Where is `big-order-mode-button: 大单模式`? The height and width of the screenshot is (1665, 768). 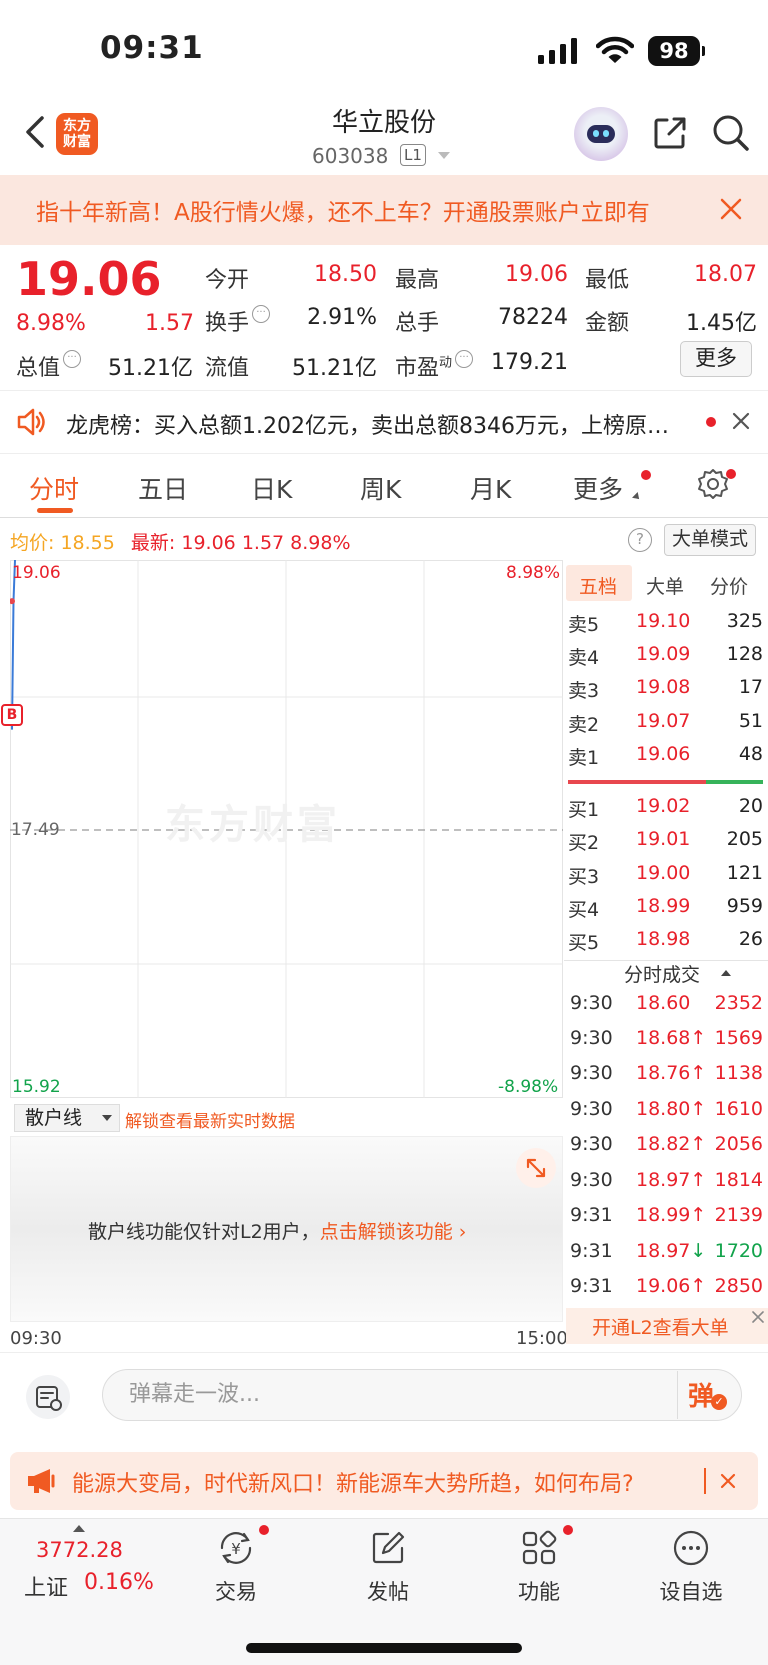 big-order-mode-button: 大单模式 is located at coordinates (710, 540).